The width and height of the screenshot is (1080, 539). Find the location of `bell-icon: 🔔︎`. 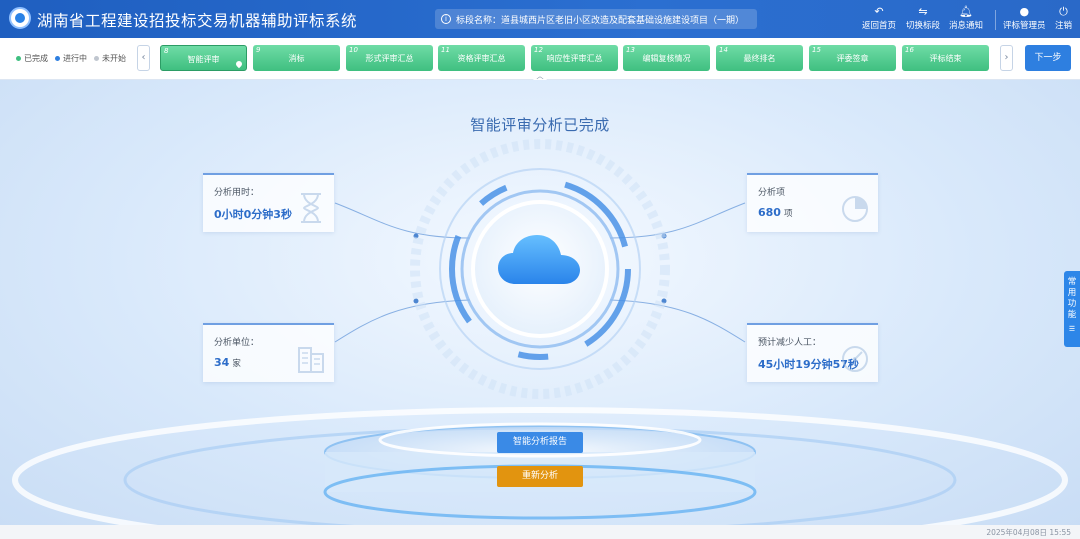

bell-icon: 🔔︎ is located at coordinates (966, 11).